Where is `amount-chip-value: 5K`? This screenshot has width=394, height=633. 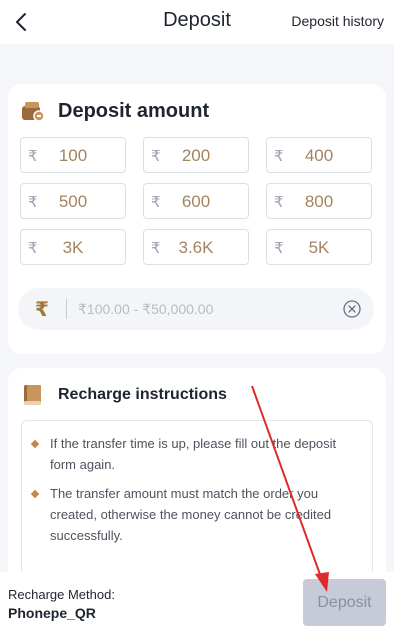 amount-chip-value: 5K is located at coordinates (319, 247).